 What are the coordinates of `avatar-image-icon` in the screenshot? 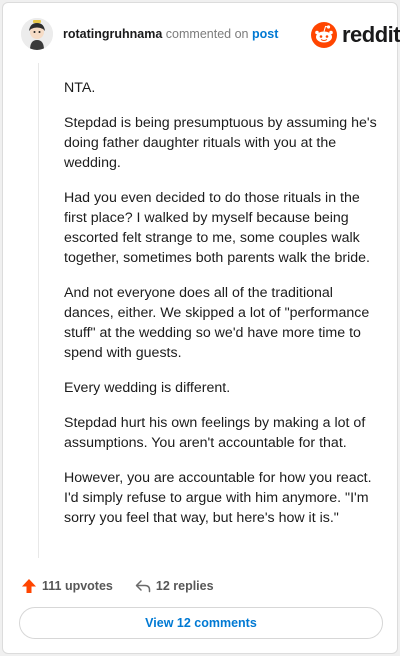 It's located at (37, 34).